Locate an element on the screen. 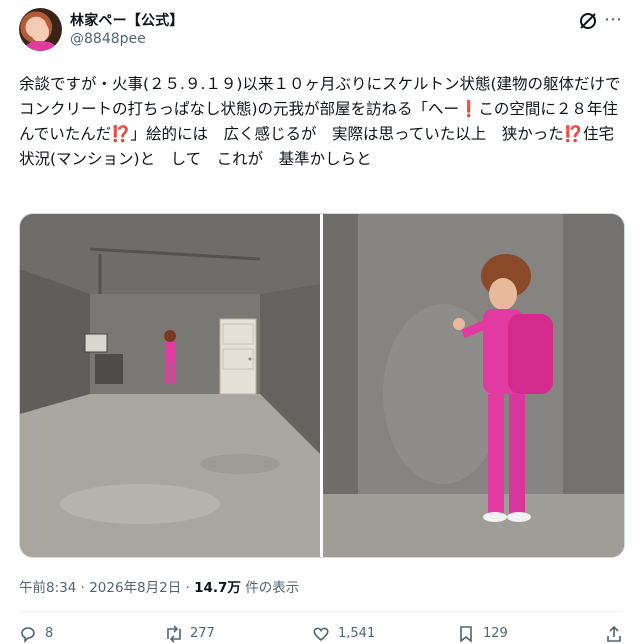 The height and width of the screenshot is (644, 640). tweet-actions: 8 277 1,541 129 is located at coordinates (321, 634).